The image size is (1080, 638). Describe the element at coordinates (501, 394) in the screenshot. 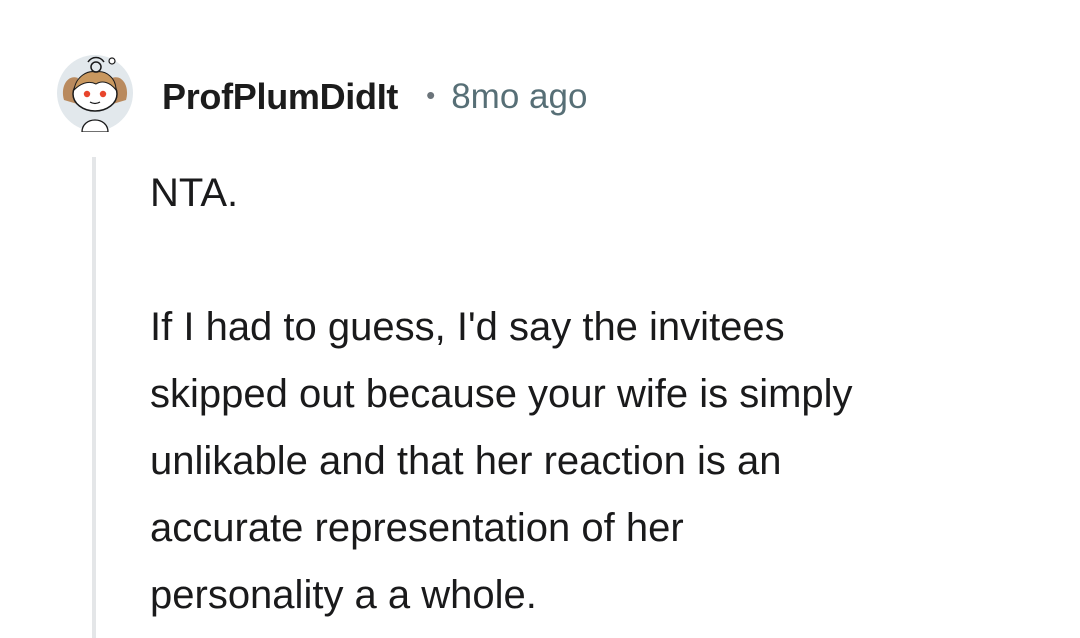

I see `comment-line: skipped out because your wife is simply` at that location.